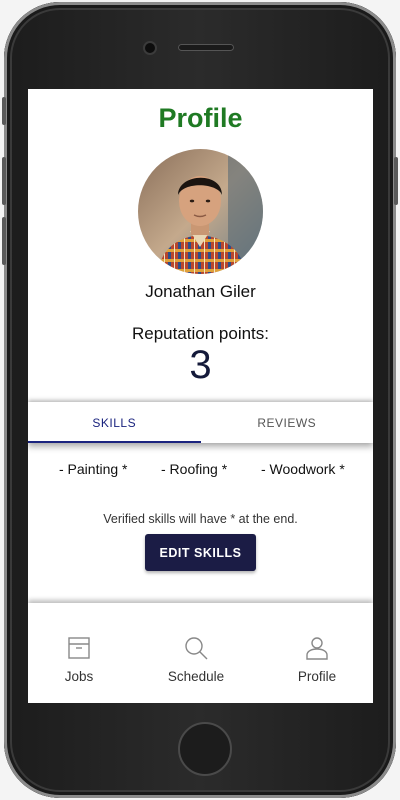 The width and height of the screenshot is (400, 800). Describe the element at coordinates (200, 333) in the screenshot. I see `reputation-label: Reputation points:` at that location.